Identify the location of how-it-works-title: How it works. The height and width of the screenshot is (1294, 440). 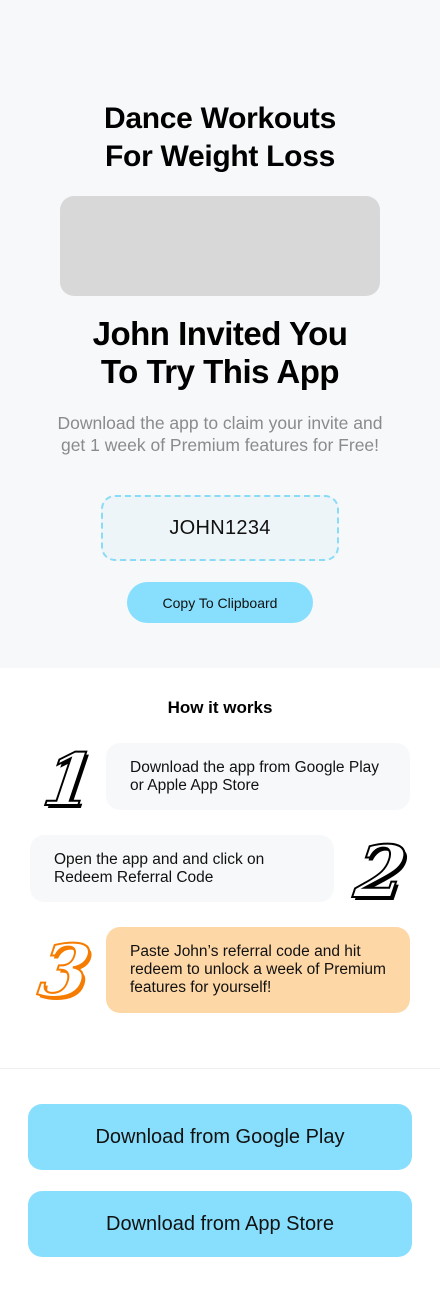
(220, 707).